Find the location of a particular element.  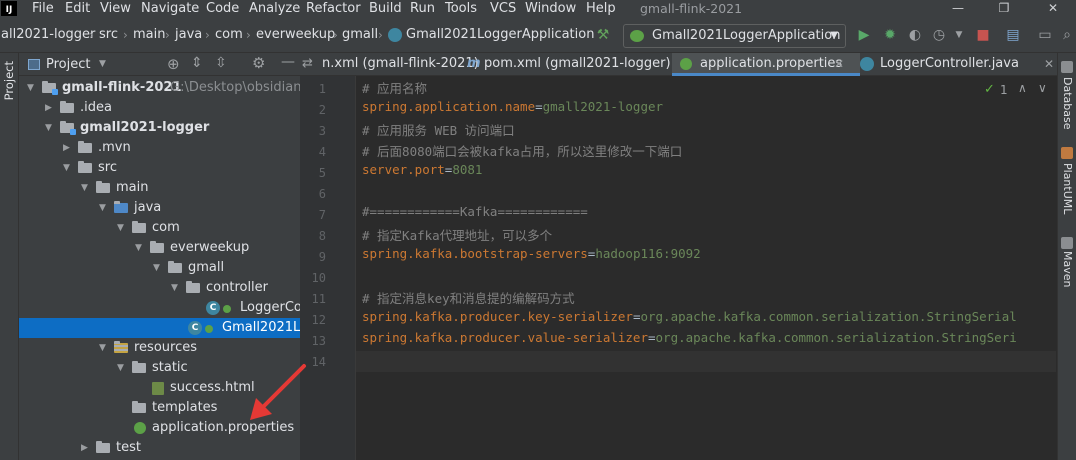

tree-item-src: ▼ src is located at coordinates (159, 168).